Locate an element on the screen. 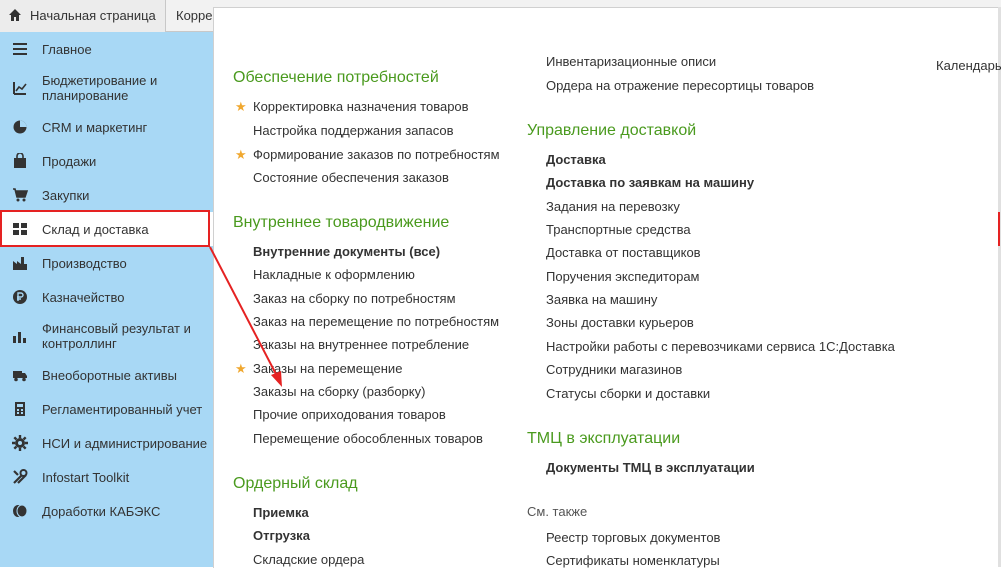  tab-home-label: Начальная страница is located at coordinates (93, 15).